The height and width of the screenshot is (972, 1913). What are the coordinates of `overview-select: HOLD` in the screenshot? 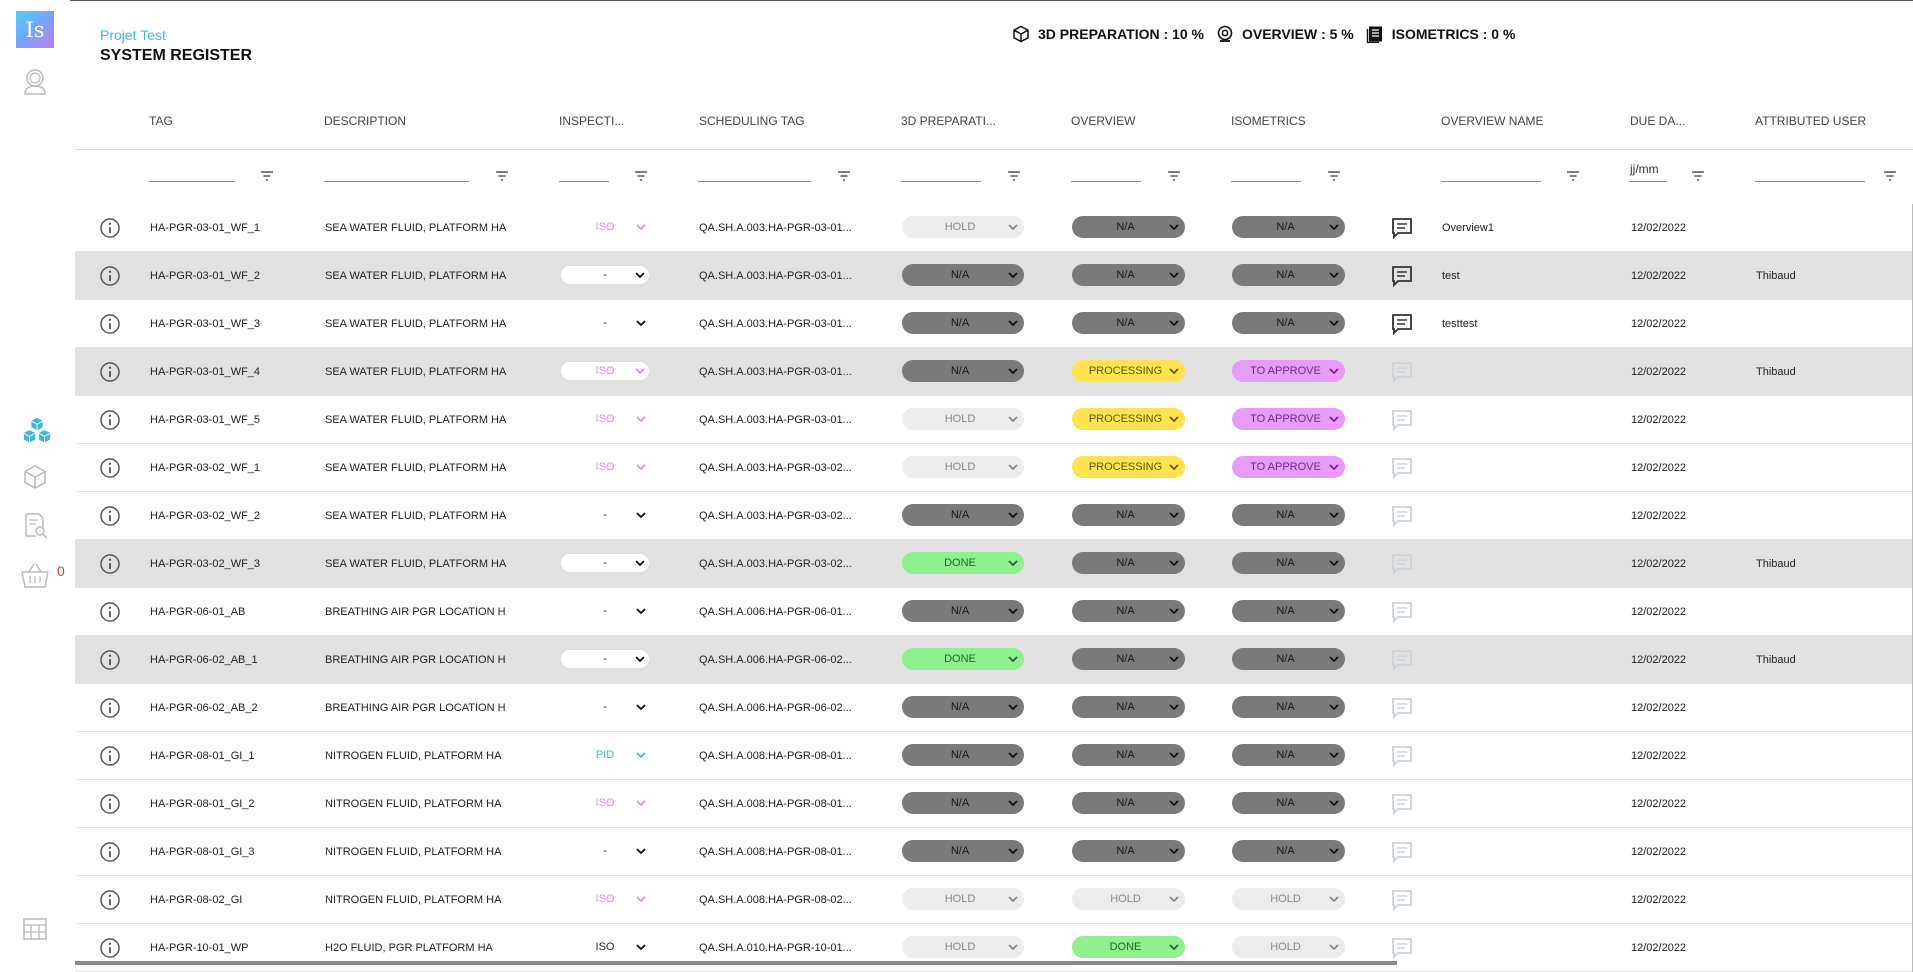 It's located at (1128, 899).